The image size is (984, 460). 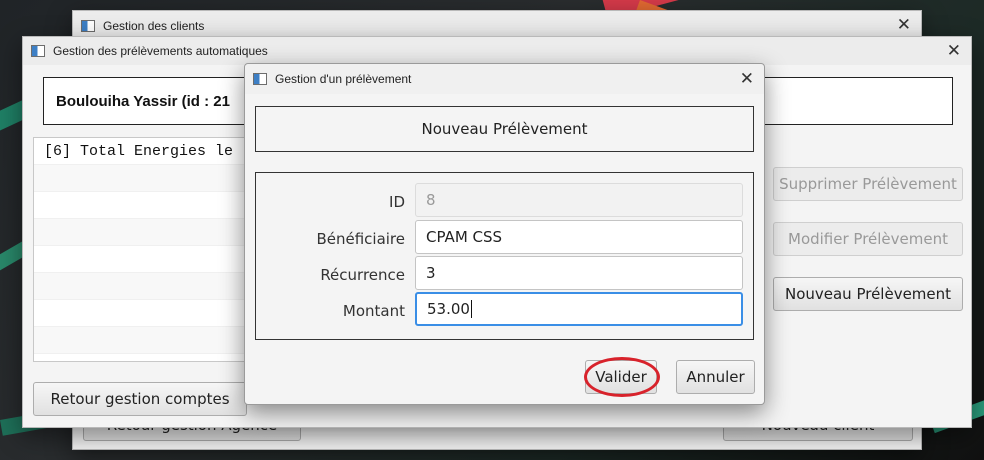 What do you see at coordinates (715, 377) in the screenshot?
I see `annuler-button: Annuler` at bounding box center [715, 377].